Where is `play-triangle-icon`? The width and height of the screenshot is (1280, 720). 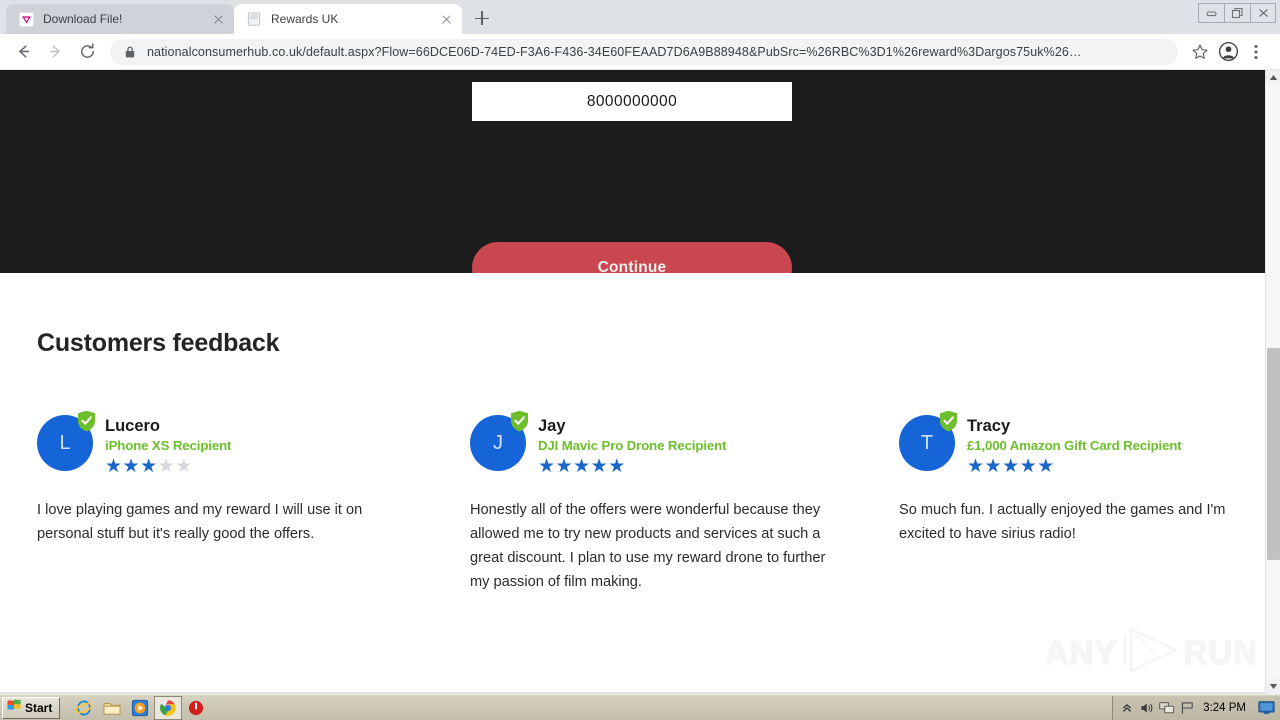
play-triangle-icon is located at coordinates (1151, 652).